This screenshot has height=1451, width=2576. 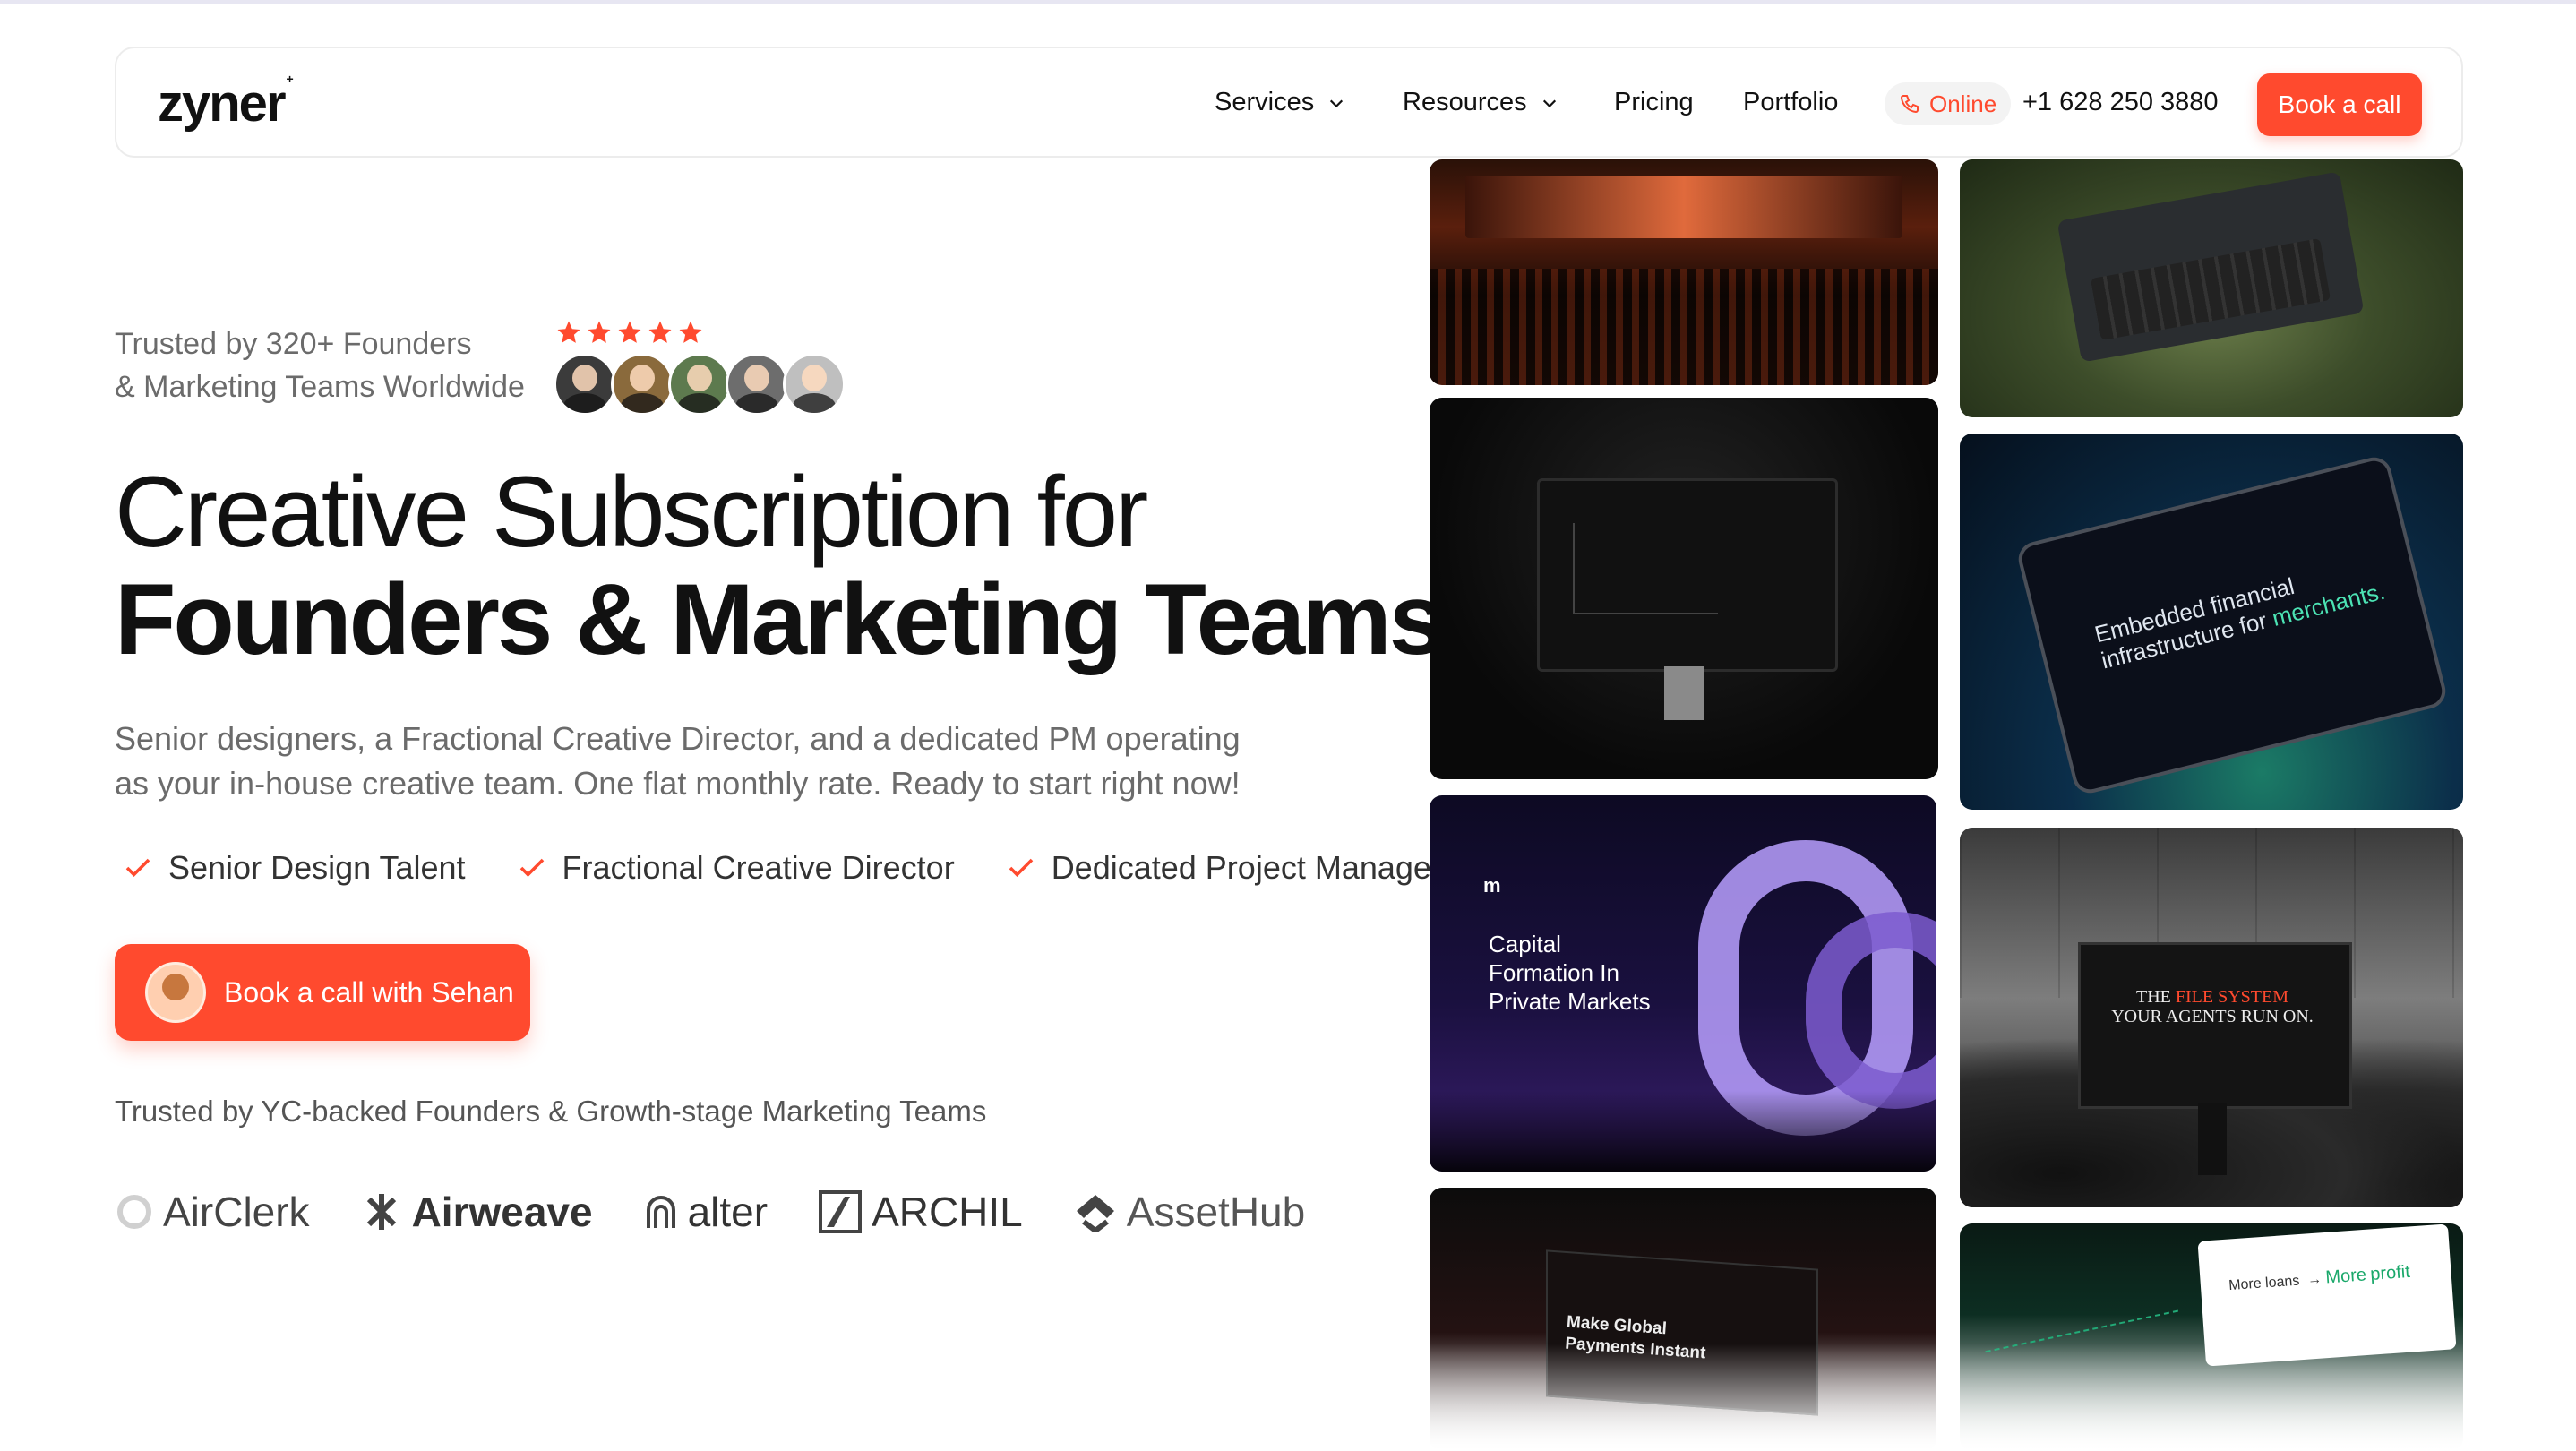 I want to click on archil-logo-icon, so click(x=841, y=1212).